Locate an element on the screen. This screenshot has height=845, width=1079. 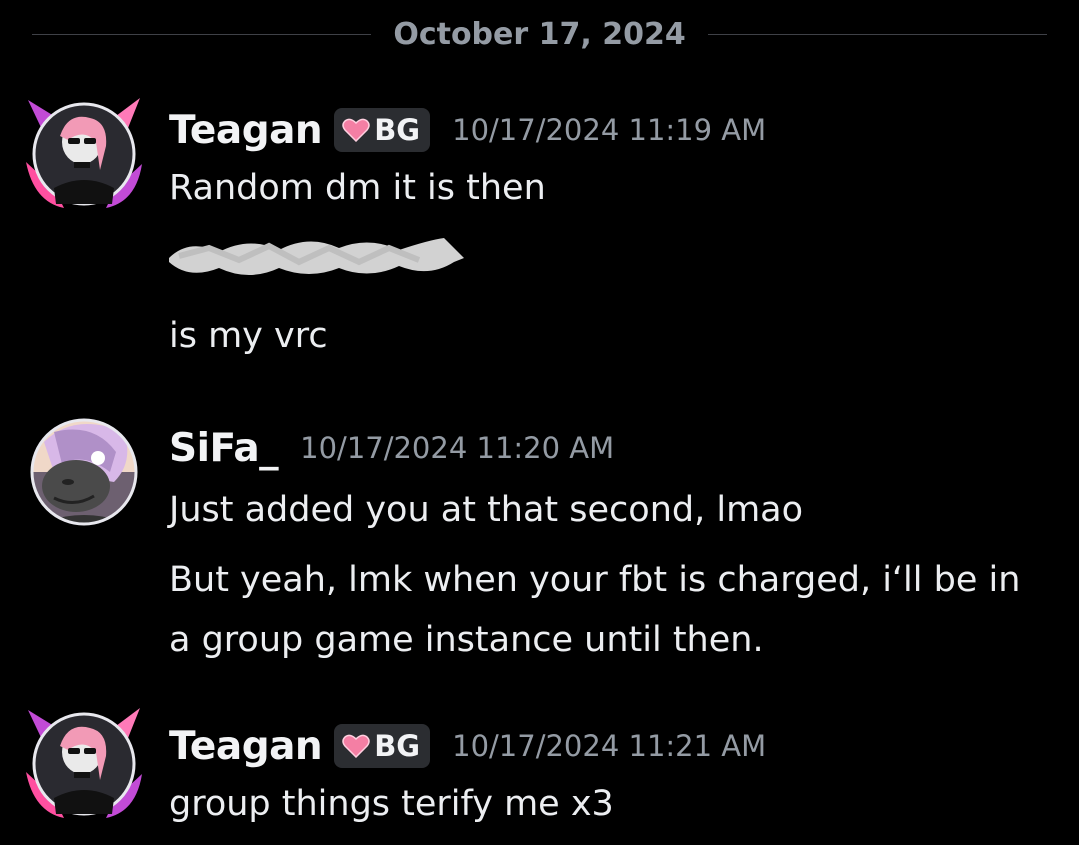
message-text: Just added you at that second, lmao is located at coordinates (486, 510).